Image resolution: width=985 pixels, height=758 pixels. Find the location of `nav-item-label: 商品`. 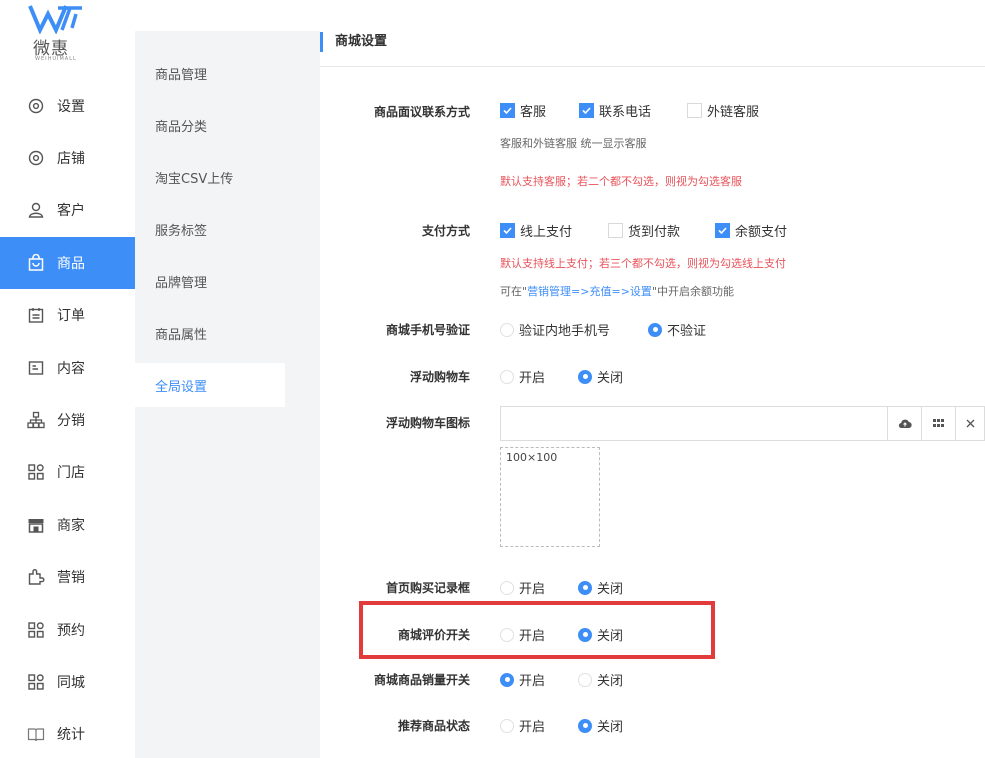

nav-item-label: 商品 is located at coordinates (71, 264).